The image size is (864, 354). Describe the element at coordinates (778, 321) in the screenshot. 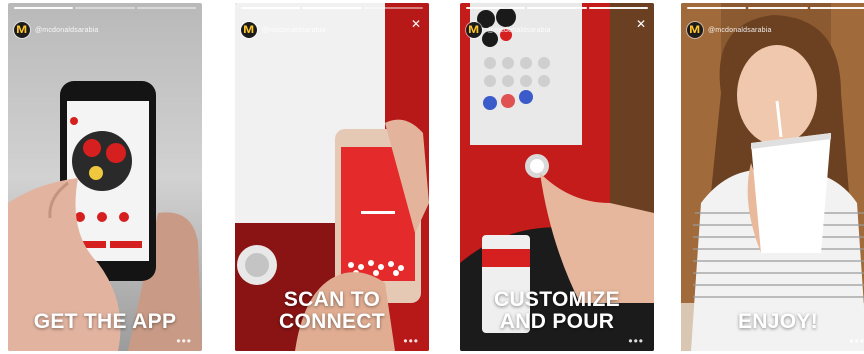

I see `story-caption: ENJOY!` at that location.